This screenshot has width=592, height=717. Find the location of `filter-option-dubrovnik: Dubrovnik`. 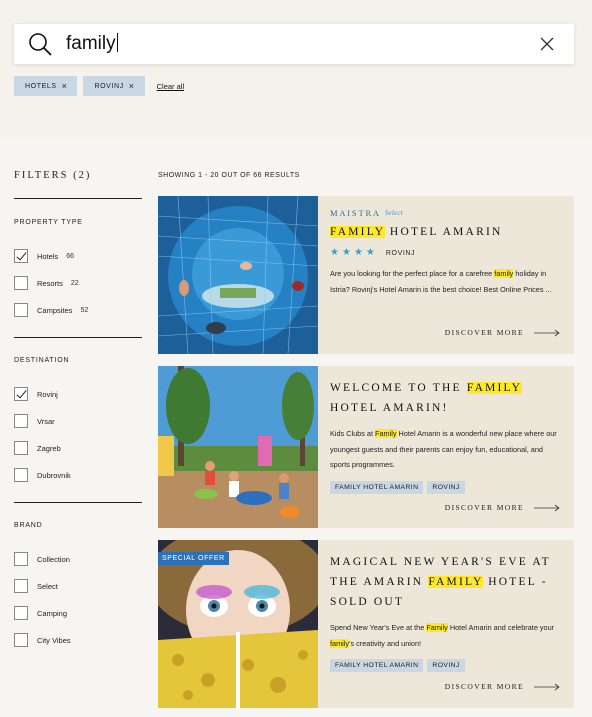

filter-option-dubrovnik: Dubrovnik is located at coordinates (42, 475).